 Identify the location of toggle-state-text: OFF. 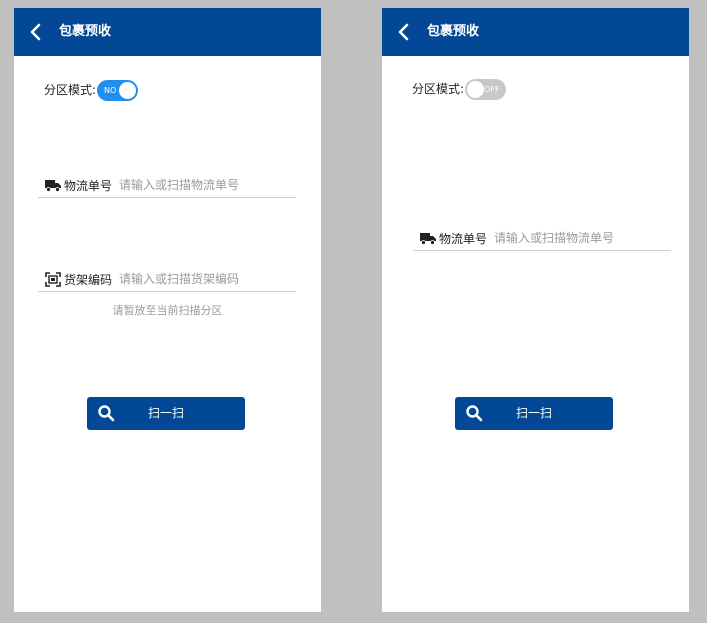
(492, 89).